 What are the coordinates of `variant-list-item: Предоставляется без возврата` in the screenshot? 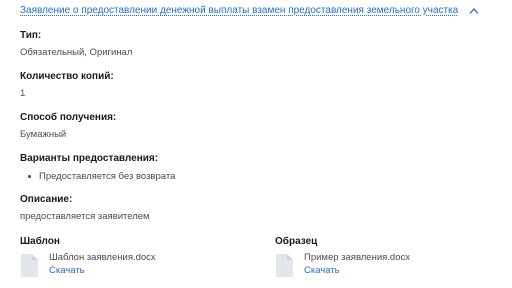 It's located at (97, 176).